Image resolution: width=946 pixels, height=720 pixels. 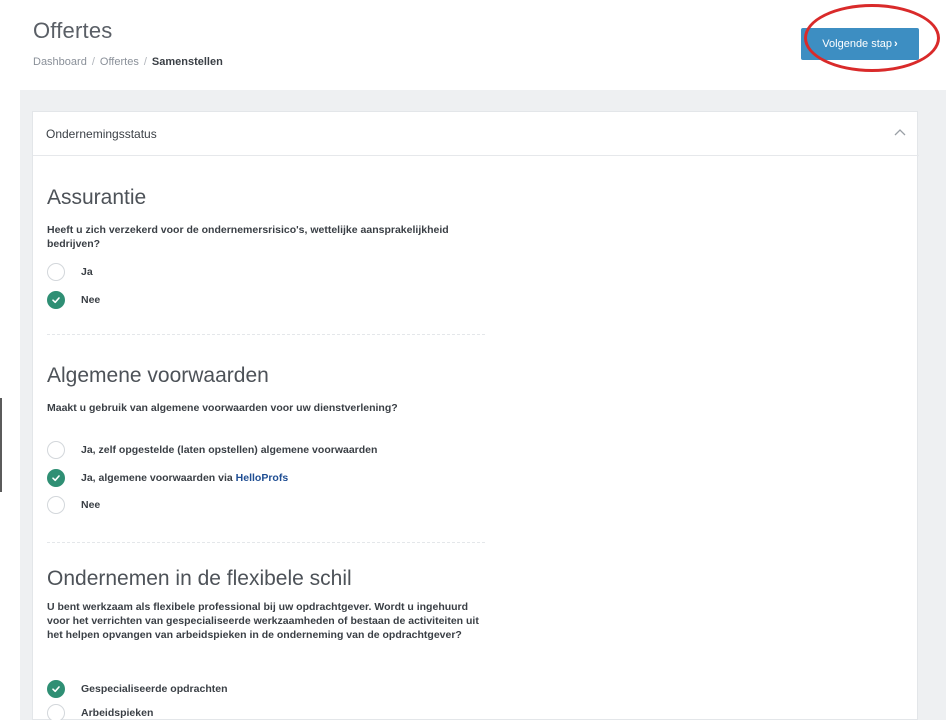 I want to click on next-step-label: Volgende stap, so click(x=857, y=44).